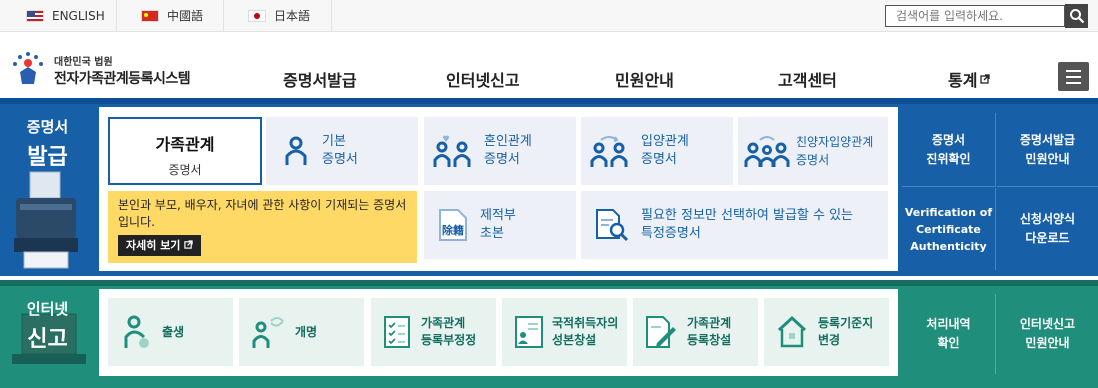  What do you see at coordinates (508, 141) in the screenshot?
I see `tile-line1: 혼인관계` at bounding box center [508, 141].